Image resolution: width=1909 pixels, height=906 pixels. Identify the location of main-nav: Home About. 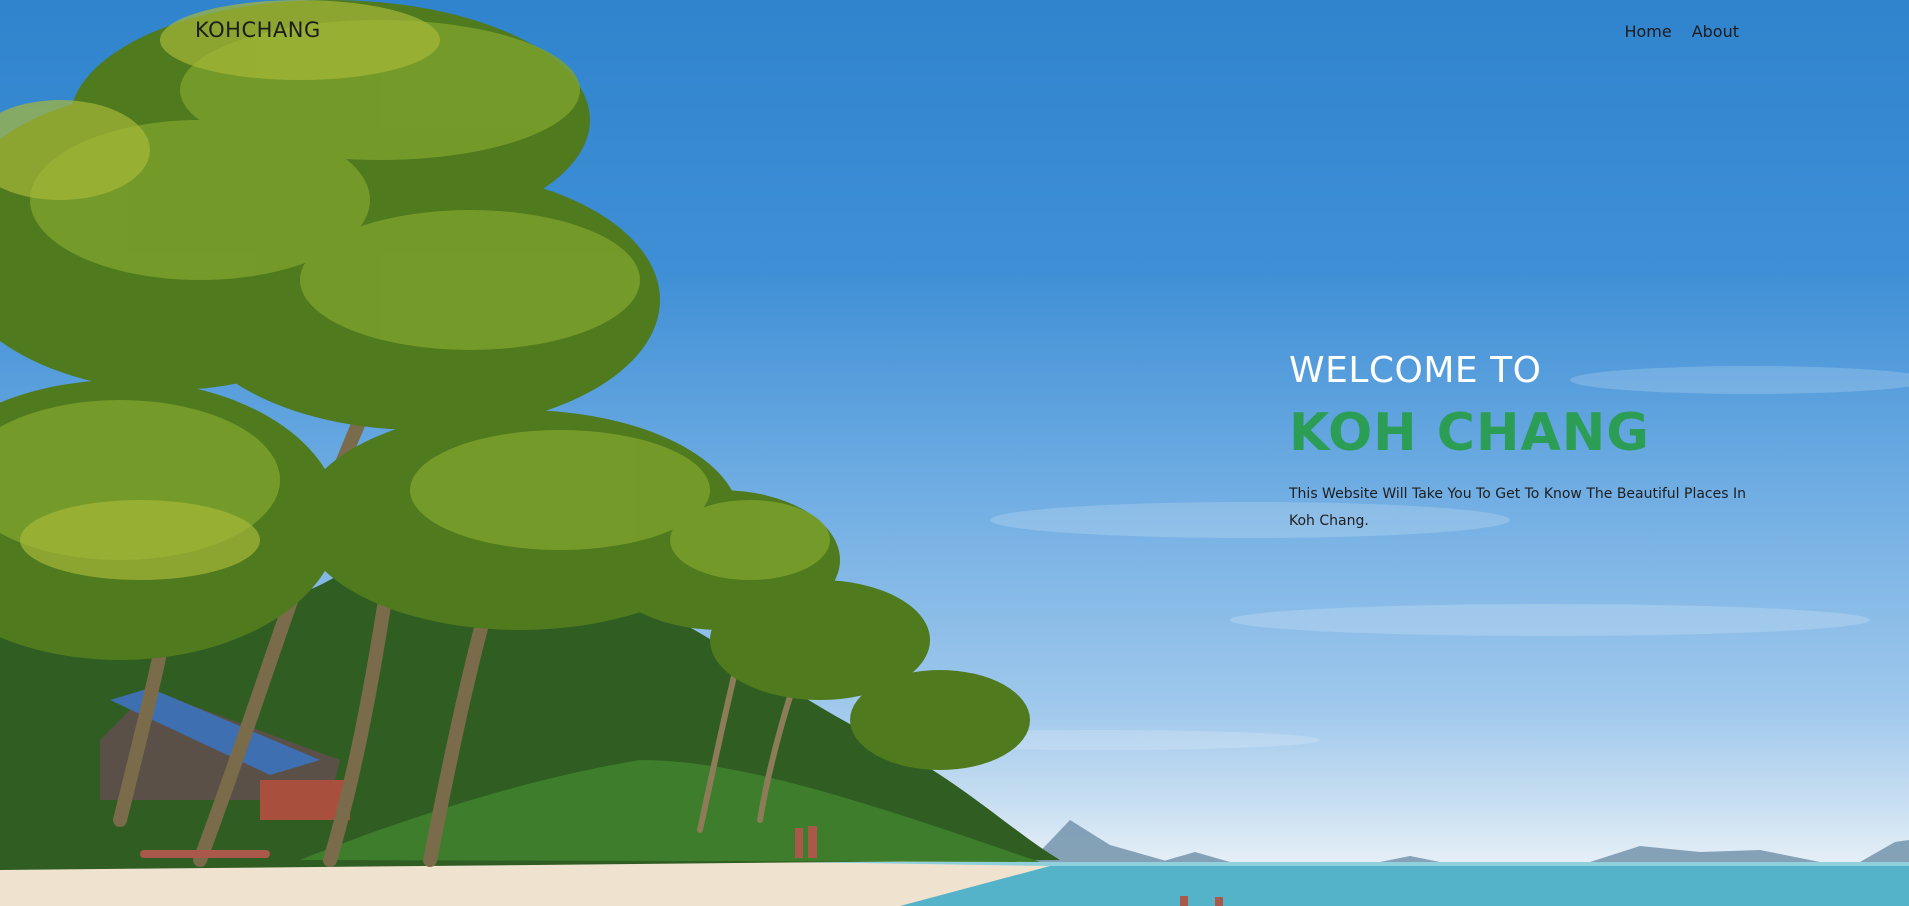
(1681, 31).